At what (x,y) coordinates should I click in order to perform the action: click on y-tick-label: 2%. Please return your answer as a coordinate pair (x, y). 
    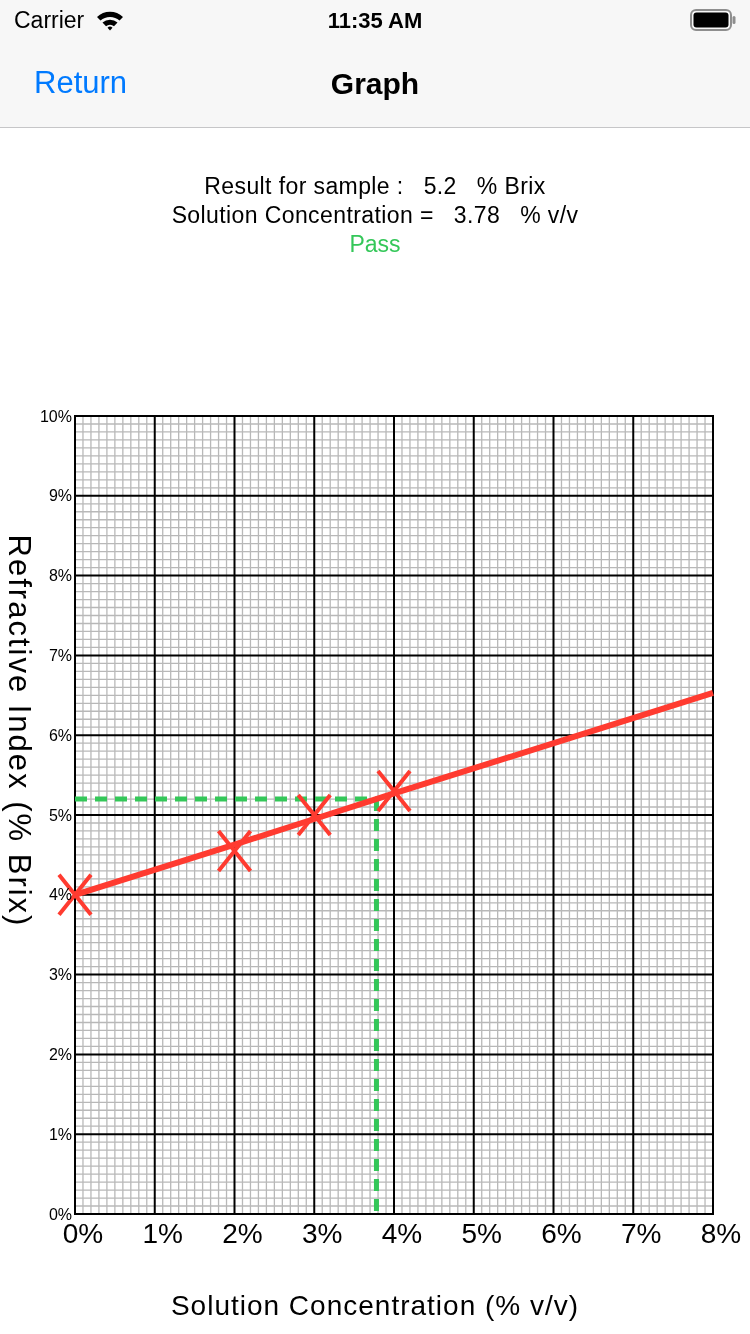
    Looking at the image, I should click on (60, 1054).